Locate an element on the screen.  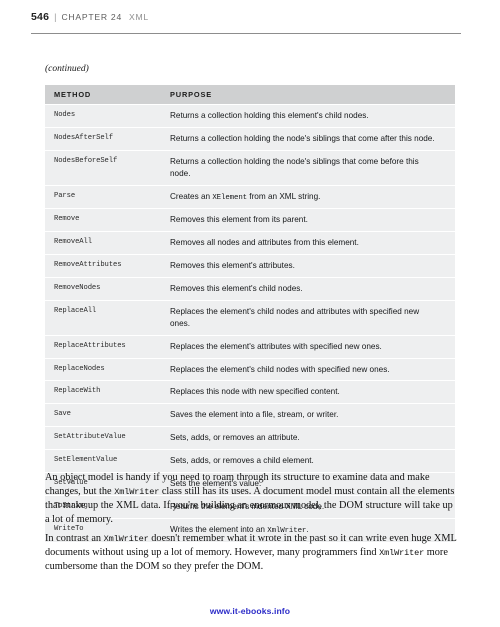
purpose-text-pre: Creates an is located at coordinates (191, 196).